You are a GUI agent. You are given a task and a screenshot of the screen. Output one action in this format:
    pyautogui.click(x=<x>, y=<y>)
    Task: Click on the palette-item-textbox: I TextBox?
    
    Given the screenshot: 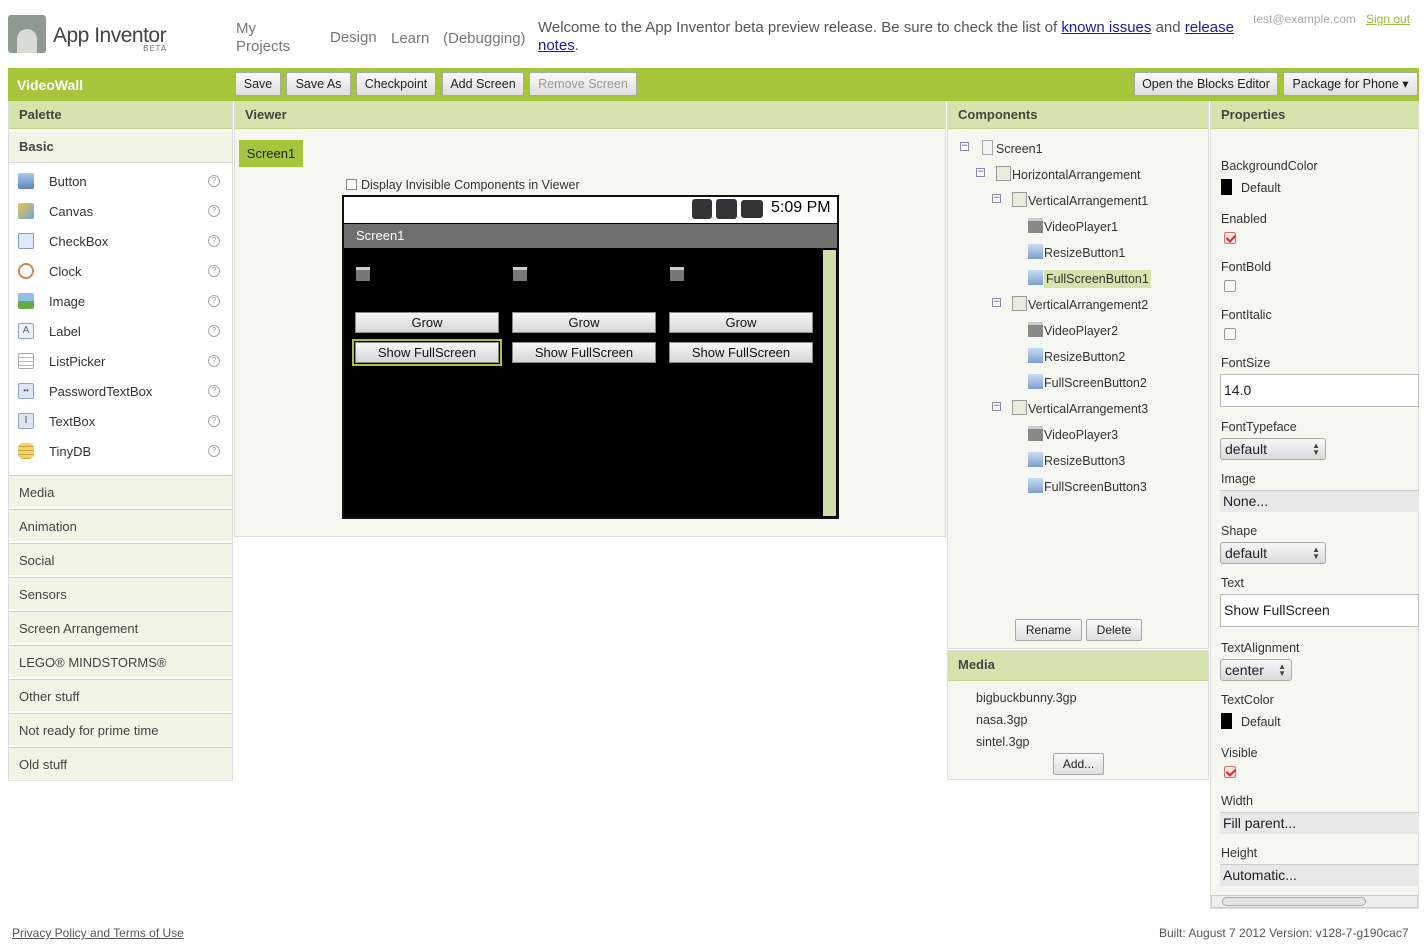 What is the action you would take?
    pyautogui.click(x=120, y=422)
    